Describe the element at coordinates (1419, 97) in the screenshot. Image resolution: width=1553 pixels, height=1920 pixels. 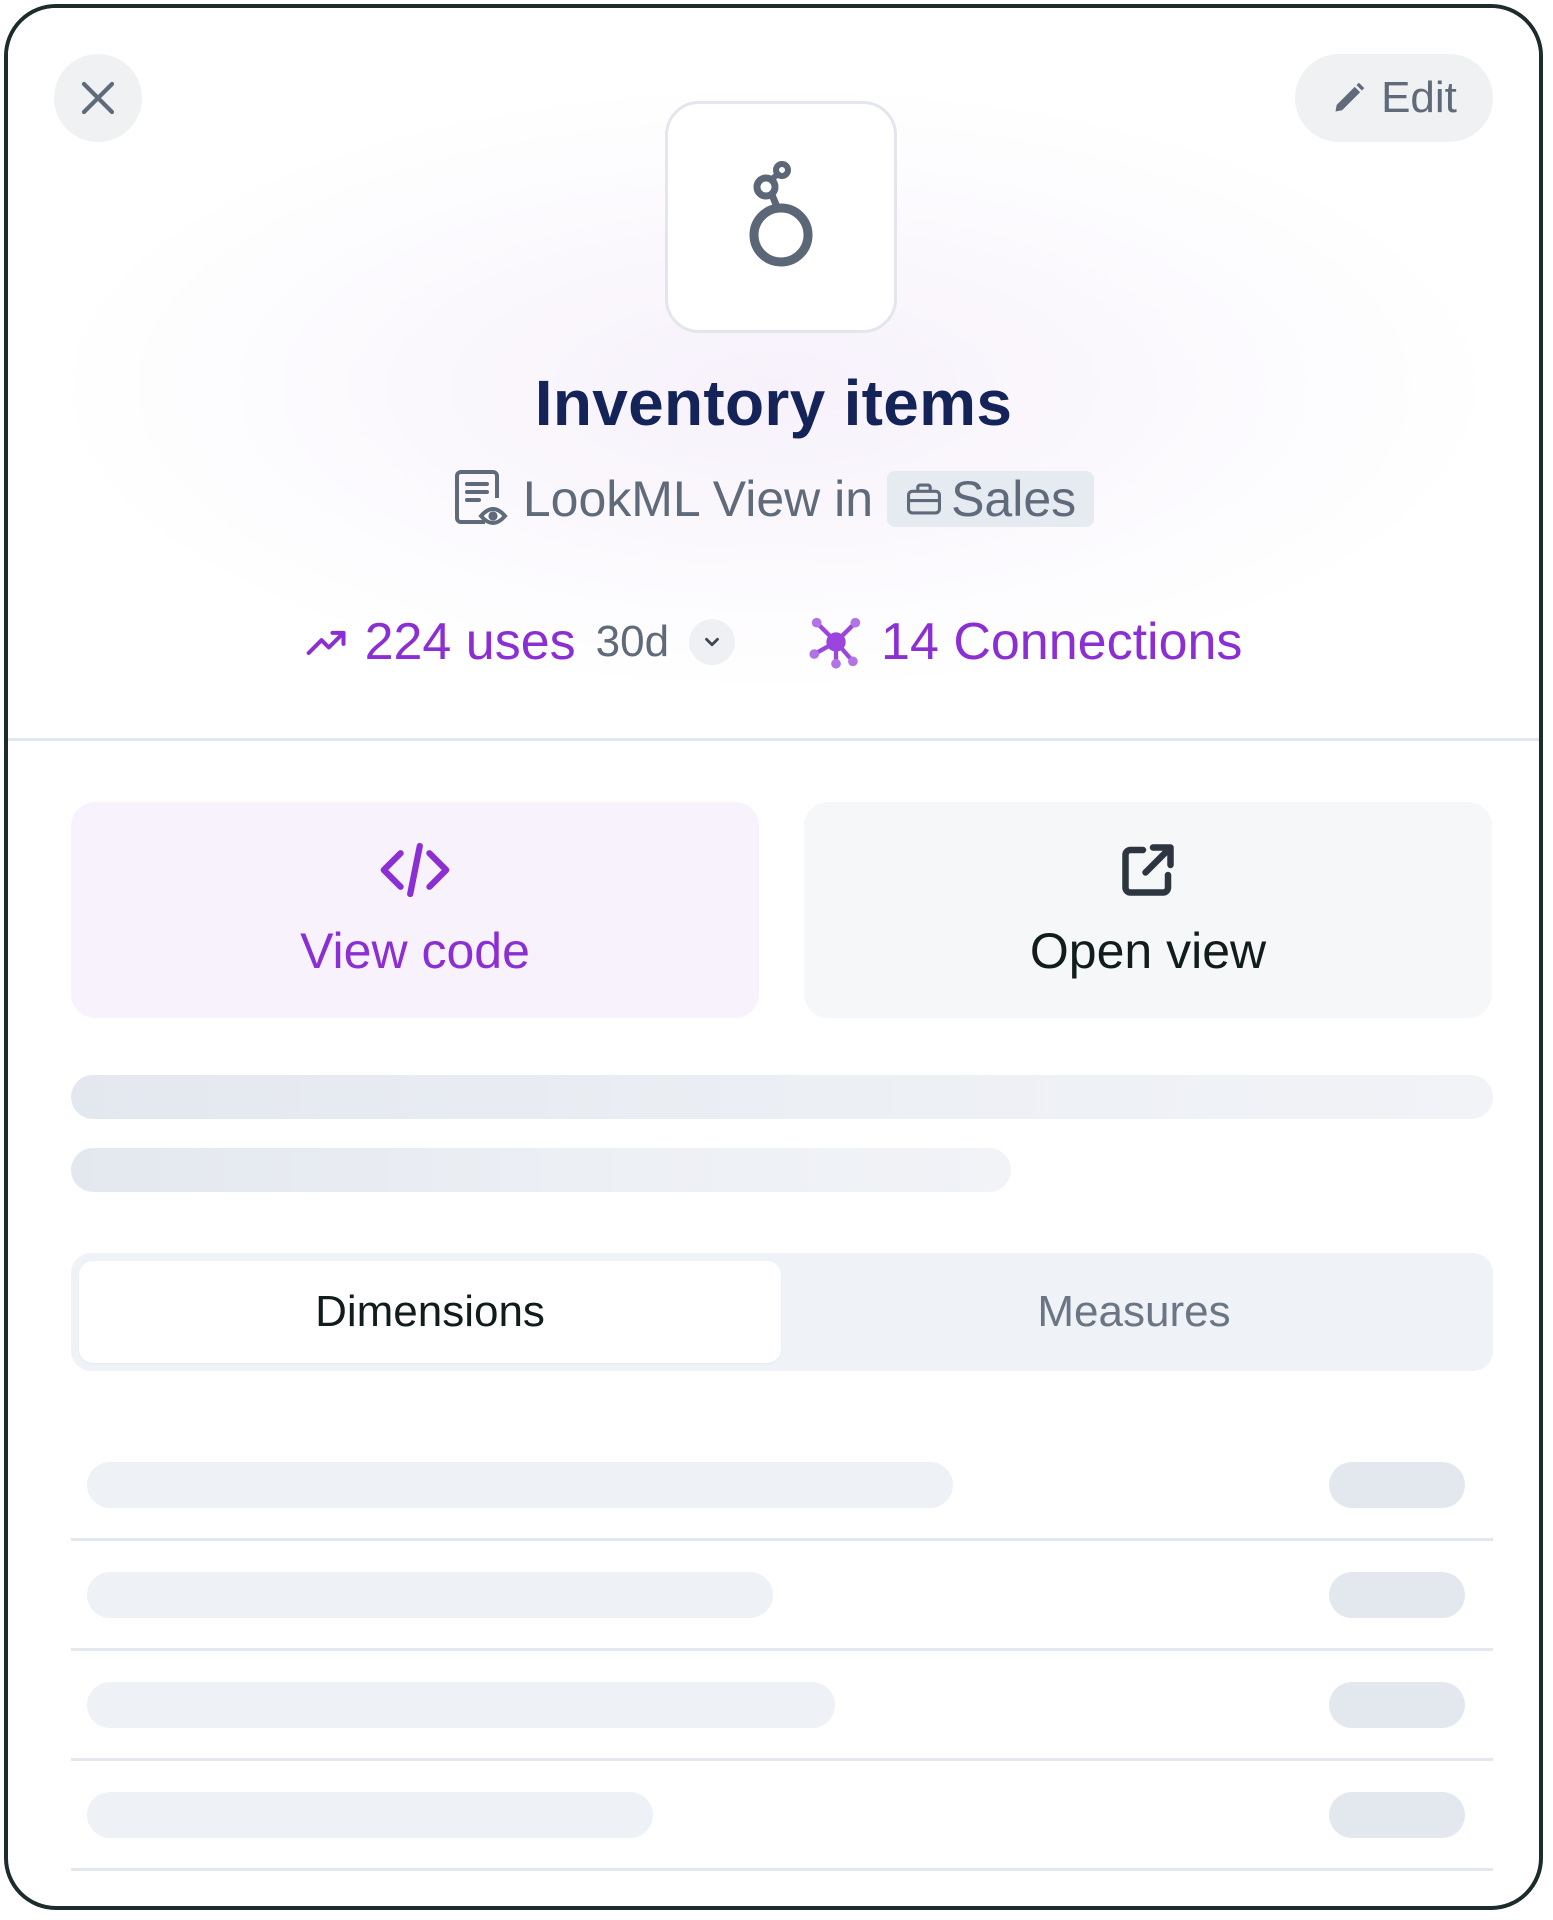
I see `edit-label: Edit` at that location.